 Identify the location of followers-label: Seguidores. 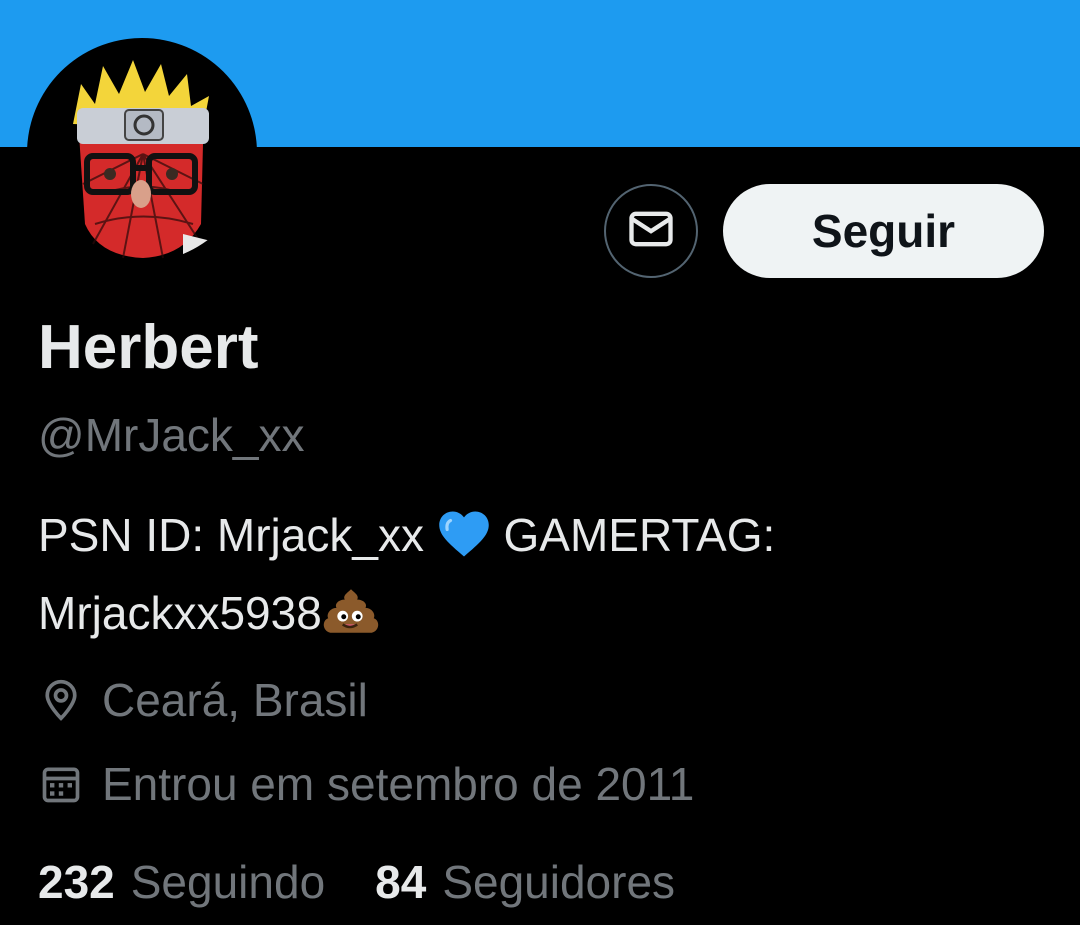
(559, 882).